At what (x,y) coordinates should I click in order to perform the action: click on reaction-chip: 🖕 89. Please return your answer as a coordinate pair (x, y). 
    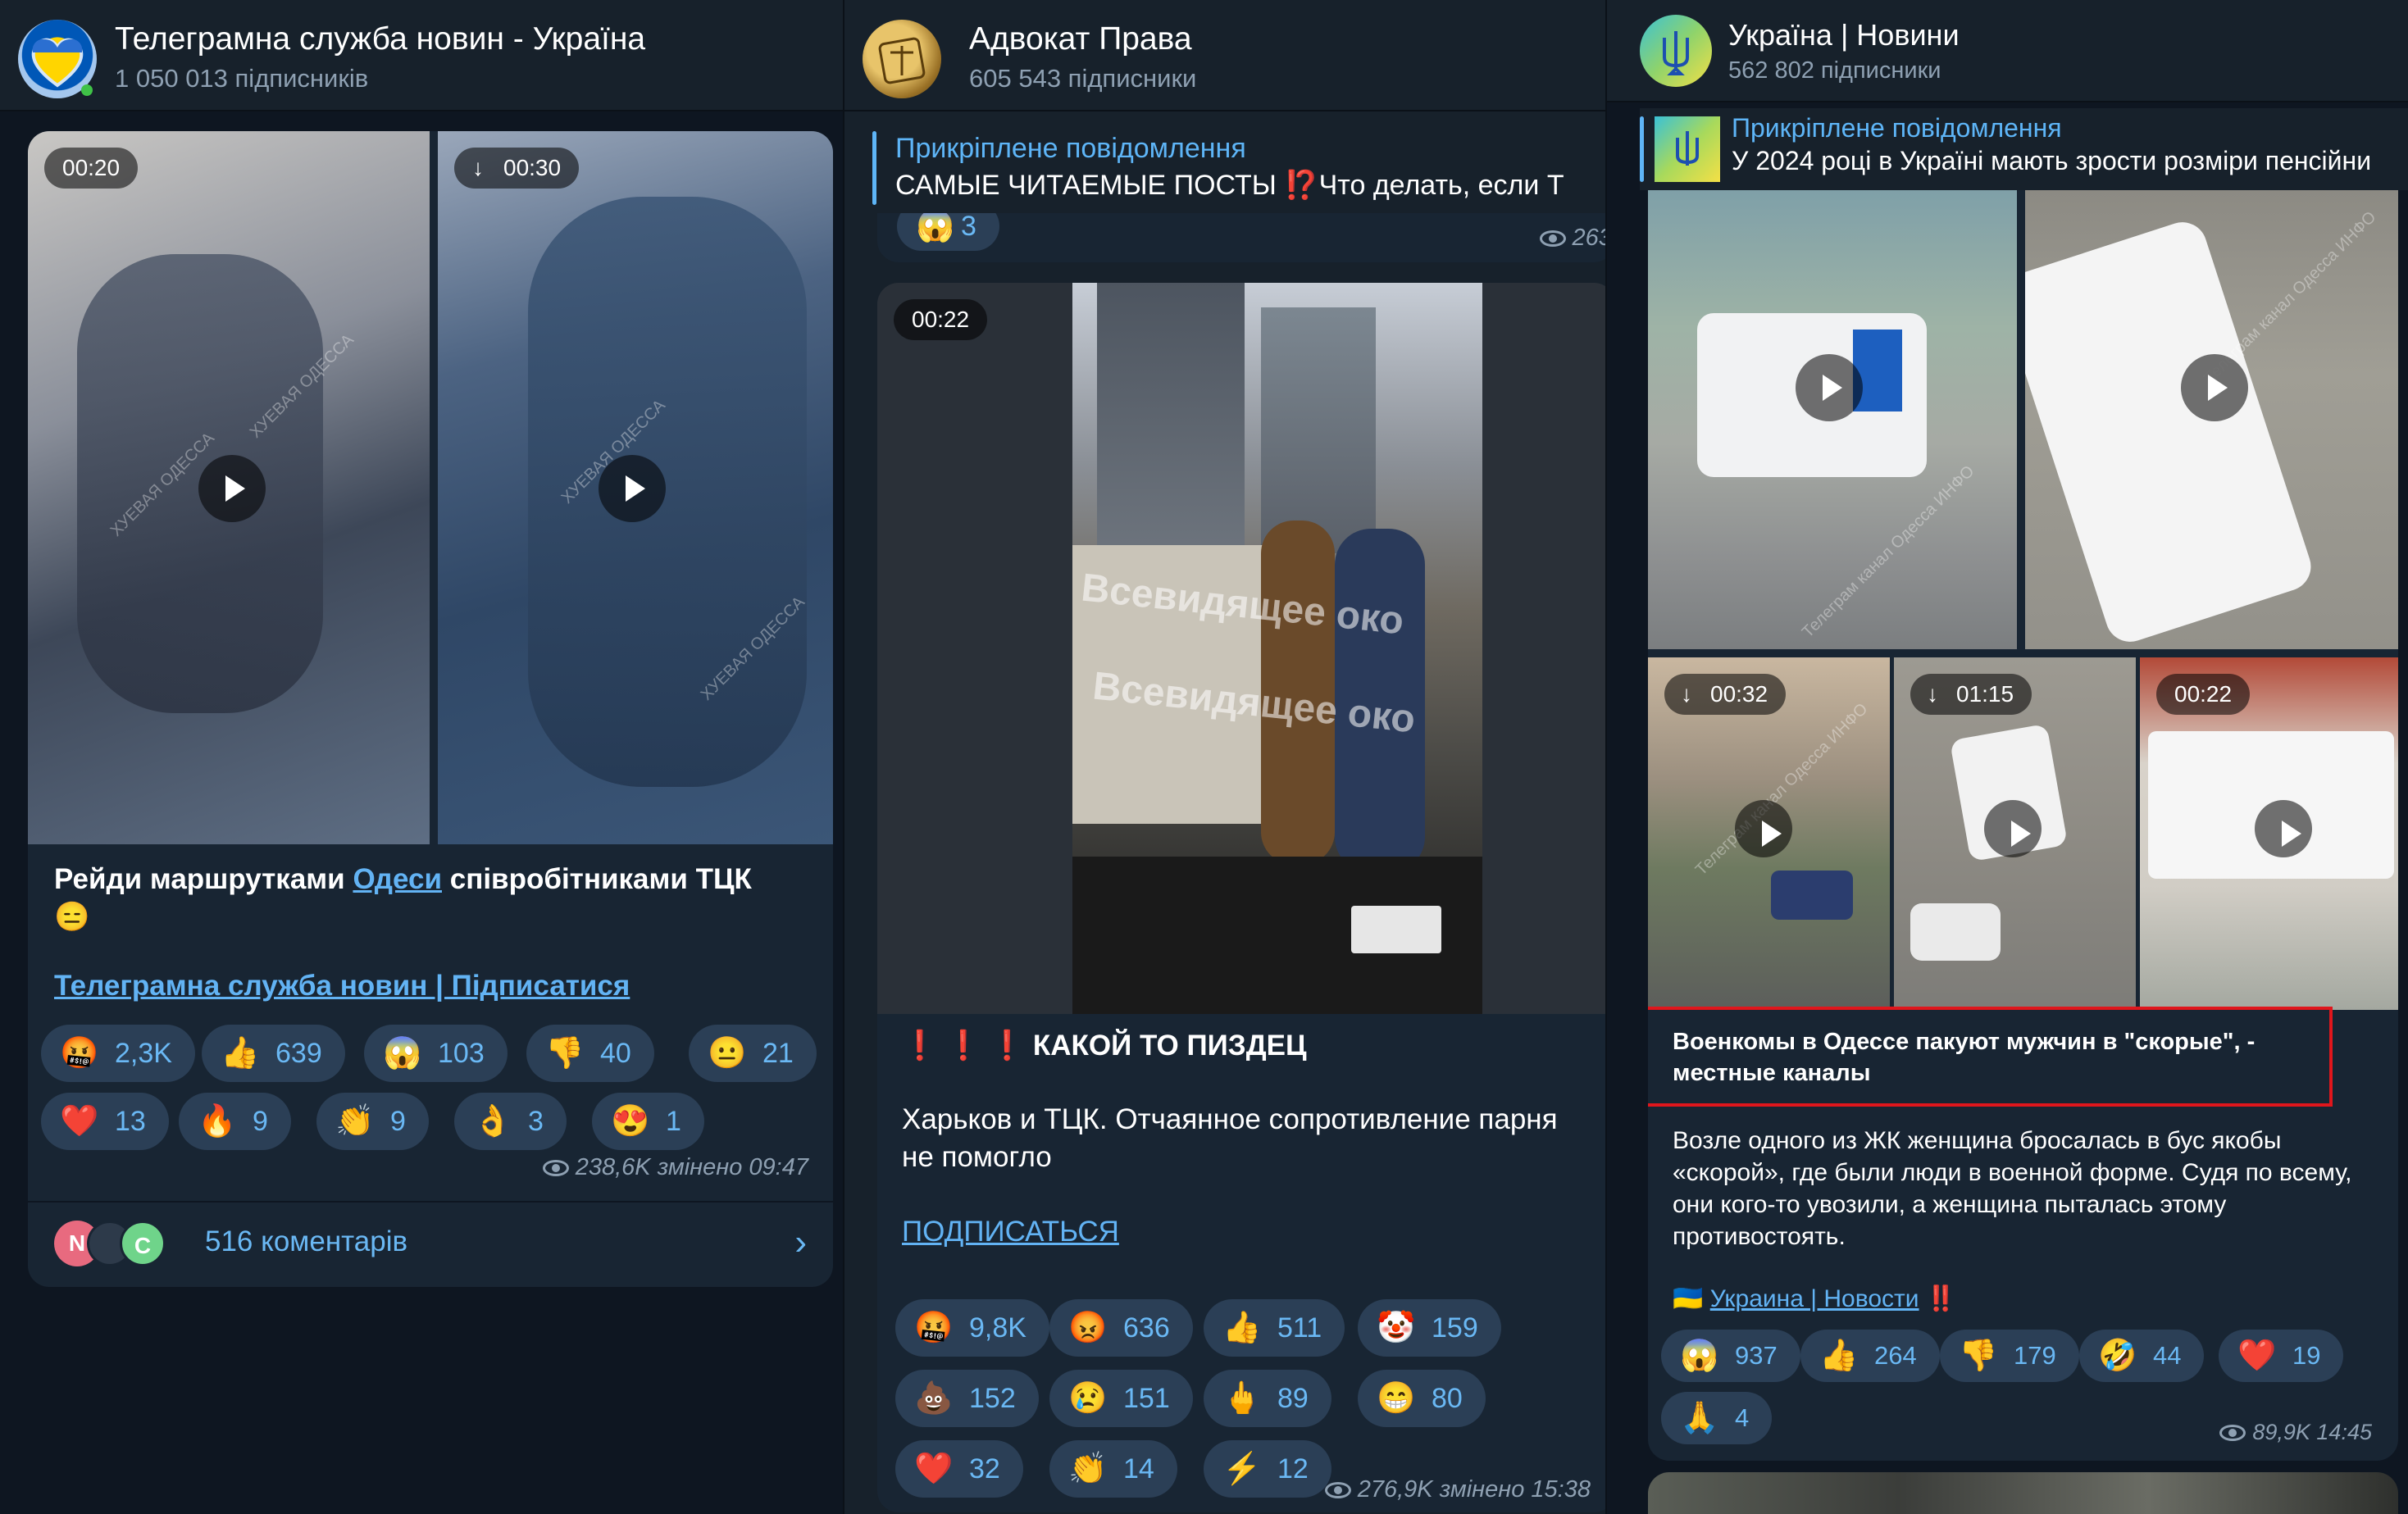
    Looking at the image, I should click on (1267, 1398).